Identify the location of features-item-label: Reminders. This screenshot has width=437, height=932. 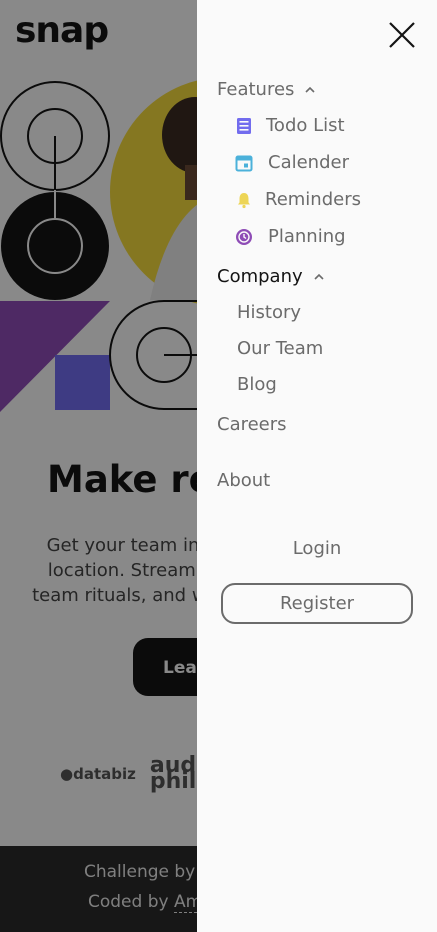
(313, 199).